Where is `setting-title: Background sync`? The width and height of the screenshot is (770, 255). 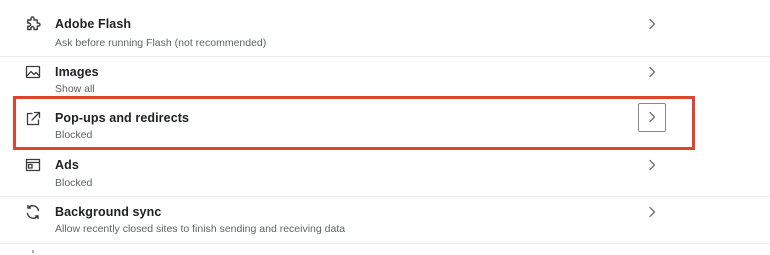 setting-title: Background sync is located at coordinates (108, 212).